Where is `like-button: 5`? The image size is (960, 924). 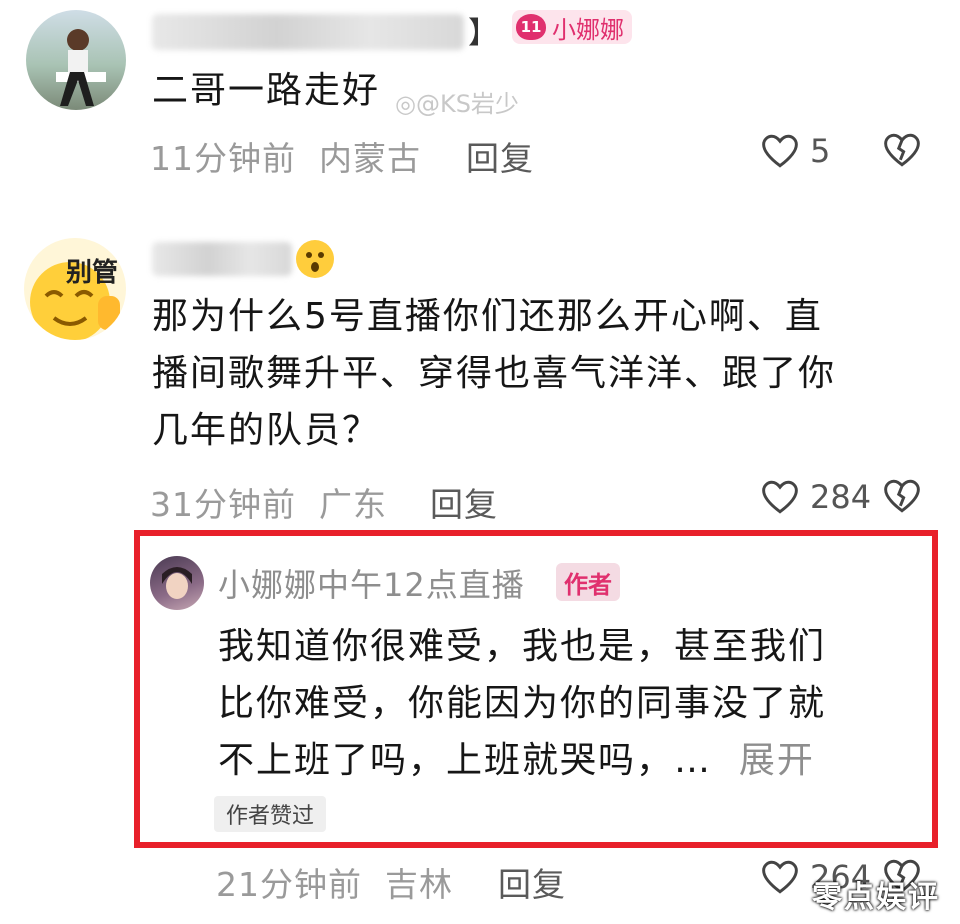
like-button: 5 is located at coordinates (795, 151).